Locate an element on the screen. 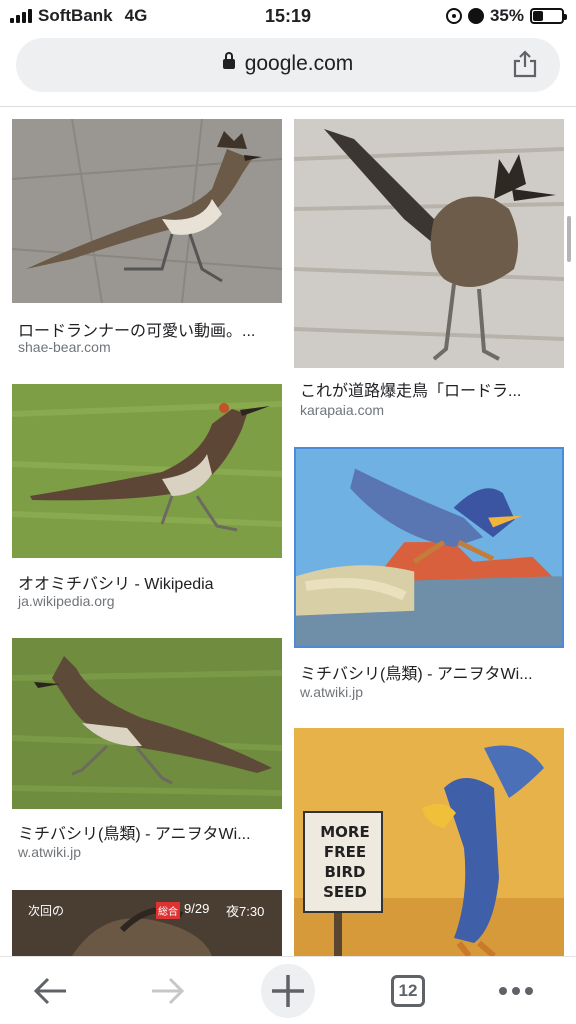 The image size is (576, 1024). tv-caption-time: 夜7:30 is located at coordinates (245, 911).